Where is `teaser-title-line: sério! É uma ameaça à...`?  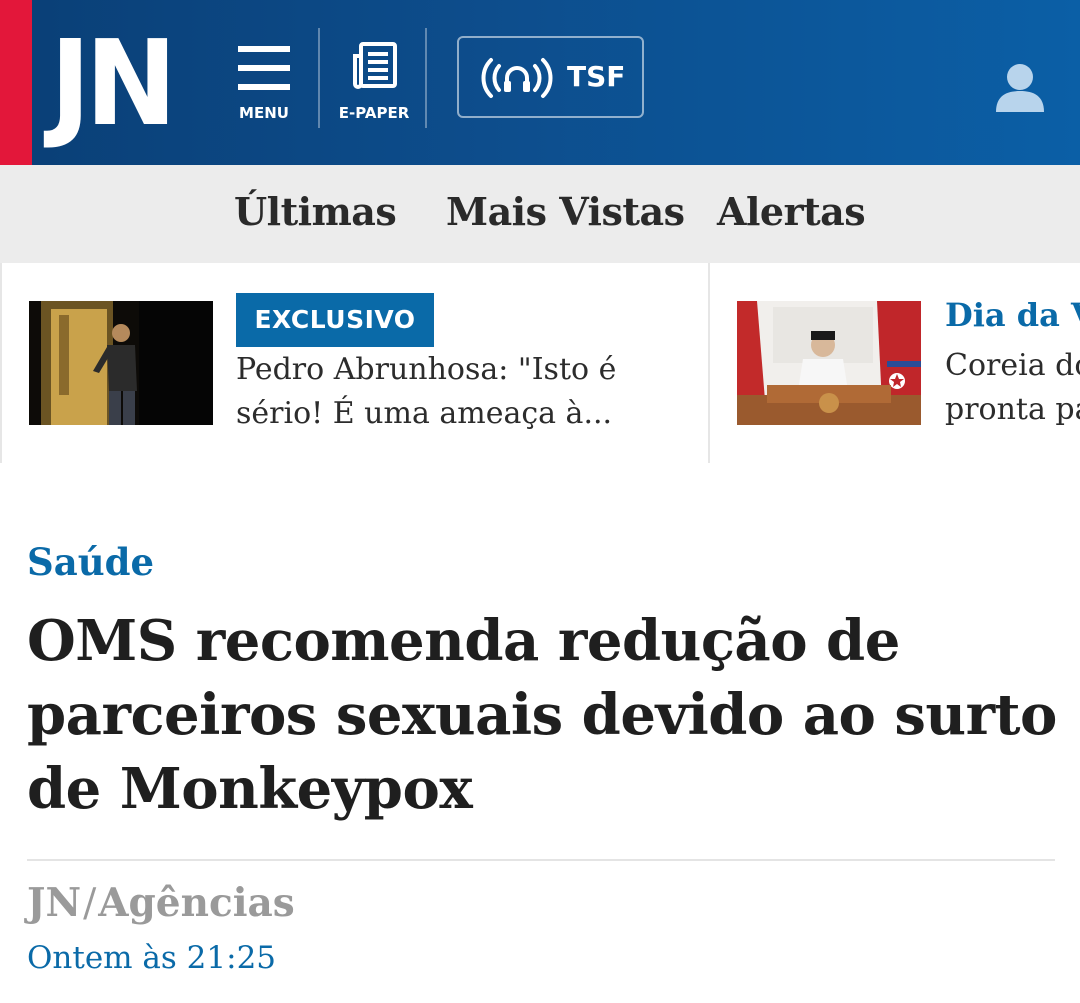
teaser-title-line: sério! É uma ameaça à... is located at coordinates (424, 413).